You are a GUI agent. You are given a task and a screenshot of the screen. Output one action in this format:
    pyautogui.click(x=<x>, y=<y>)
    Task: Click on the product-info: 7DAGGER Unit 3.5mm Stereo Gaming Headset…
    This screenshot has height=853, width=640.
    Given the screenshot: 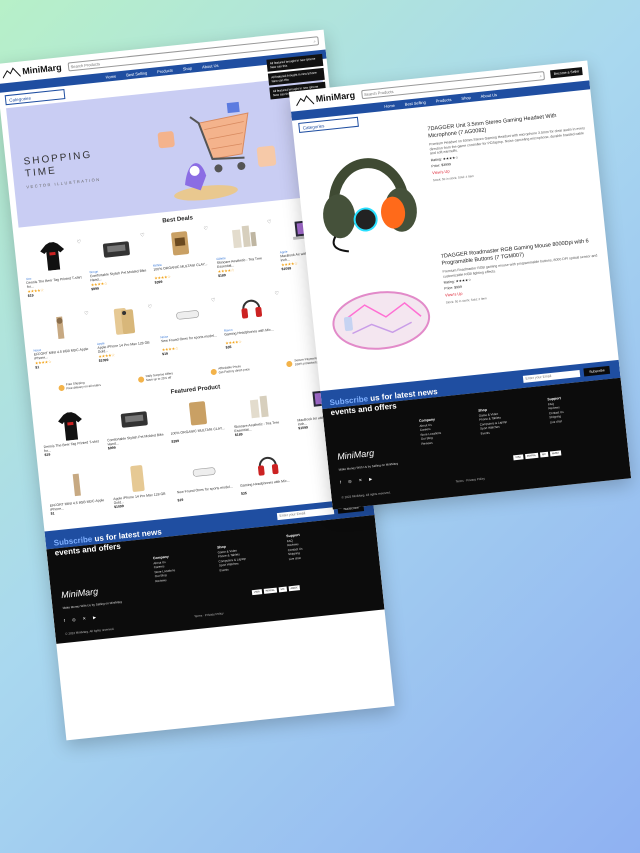 What is the action you would take?
    pyautogui.click(x=512, y=178)
    